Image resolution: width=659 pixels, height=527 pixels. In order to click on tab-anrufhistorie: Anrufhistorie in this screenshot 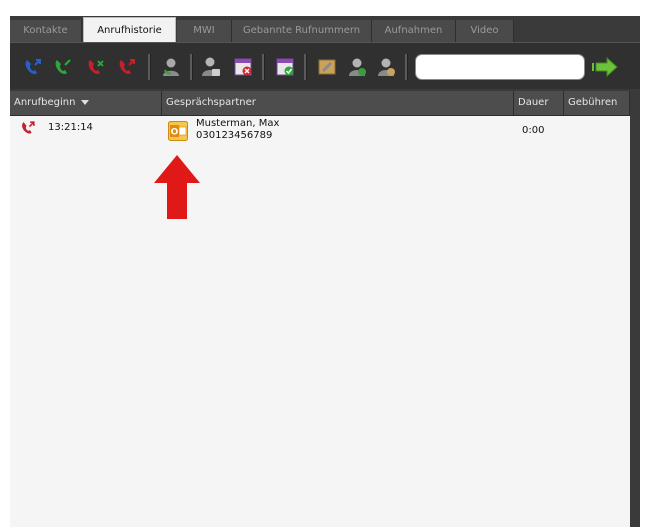, I will do `click(129, 29)`.